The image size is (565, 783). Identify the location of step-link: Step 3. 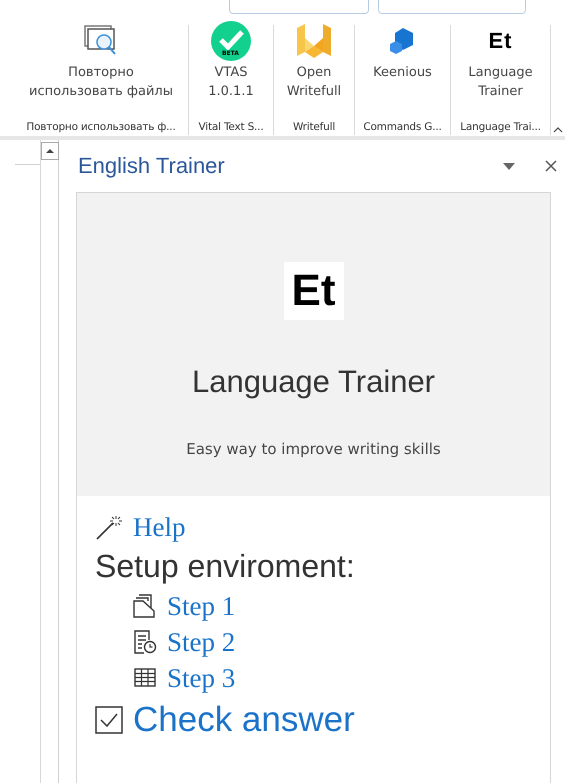
(201, 678).